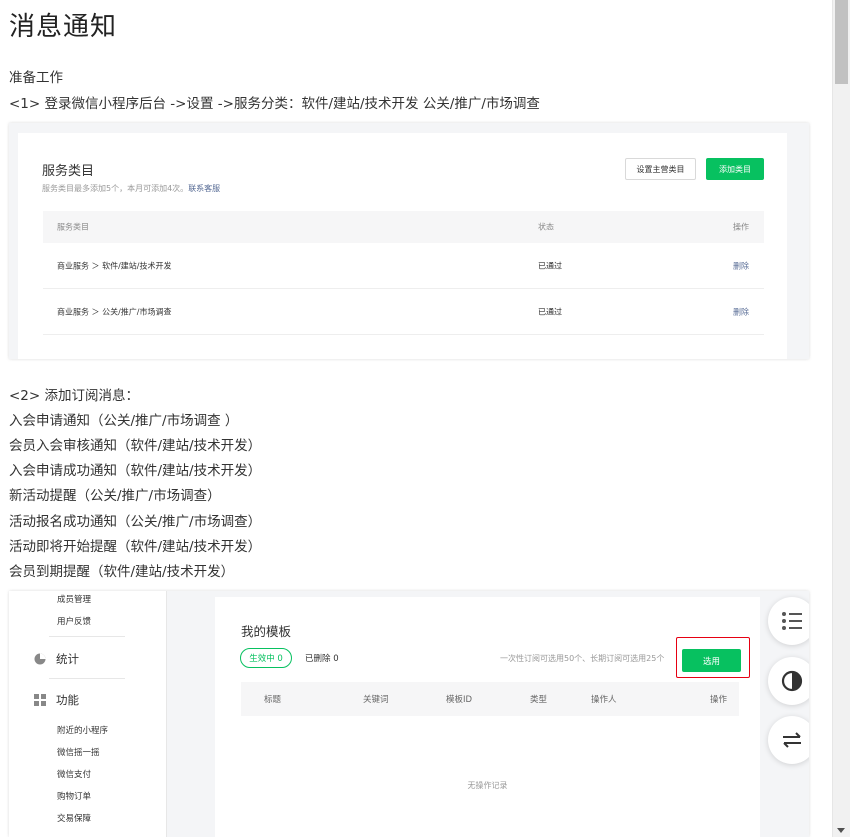  I want to click on scrollbar-thumb, so click(841, 42).